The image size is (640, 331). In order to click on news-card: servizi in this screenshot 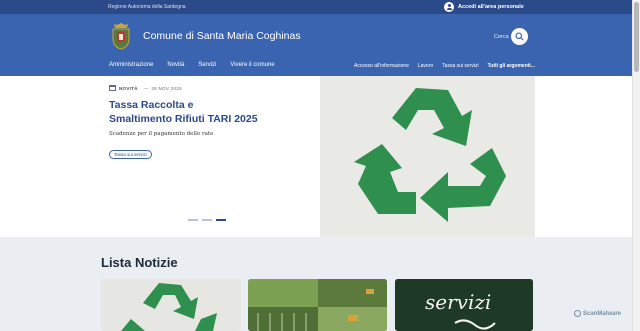, I will do `click(464, 305)`.